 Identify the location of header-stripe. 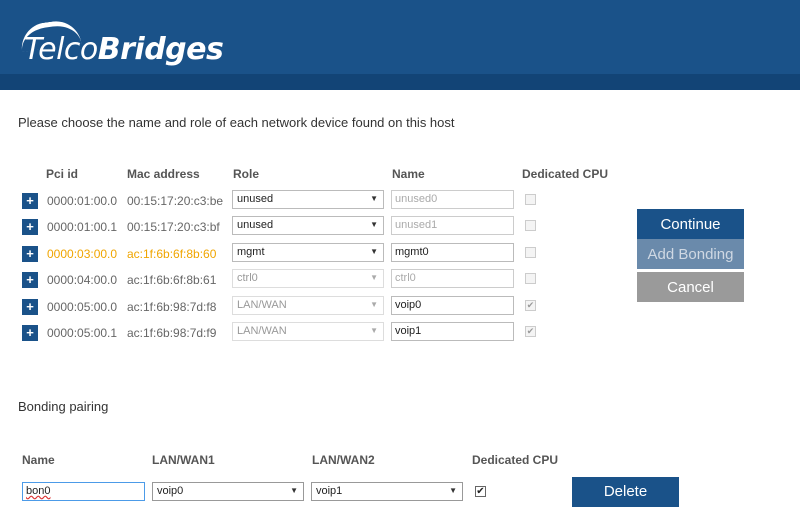
(400, 82).